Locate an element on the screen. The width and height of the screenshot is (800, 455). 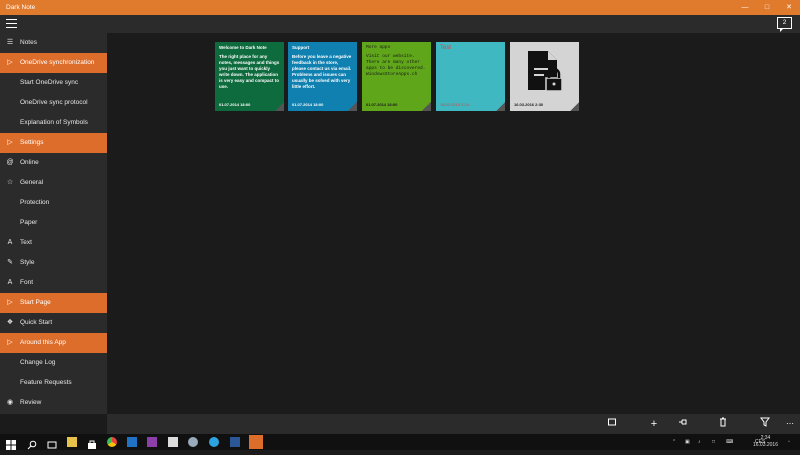
sidebar-item-label: Paper is located at coordinates (29, 222).